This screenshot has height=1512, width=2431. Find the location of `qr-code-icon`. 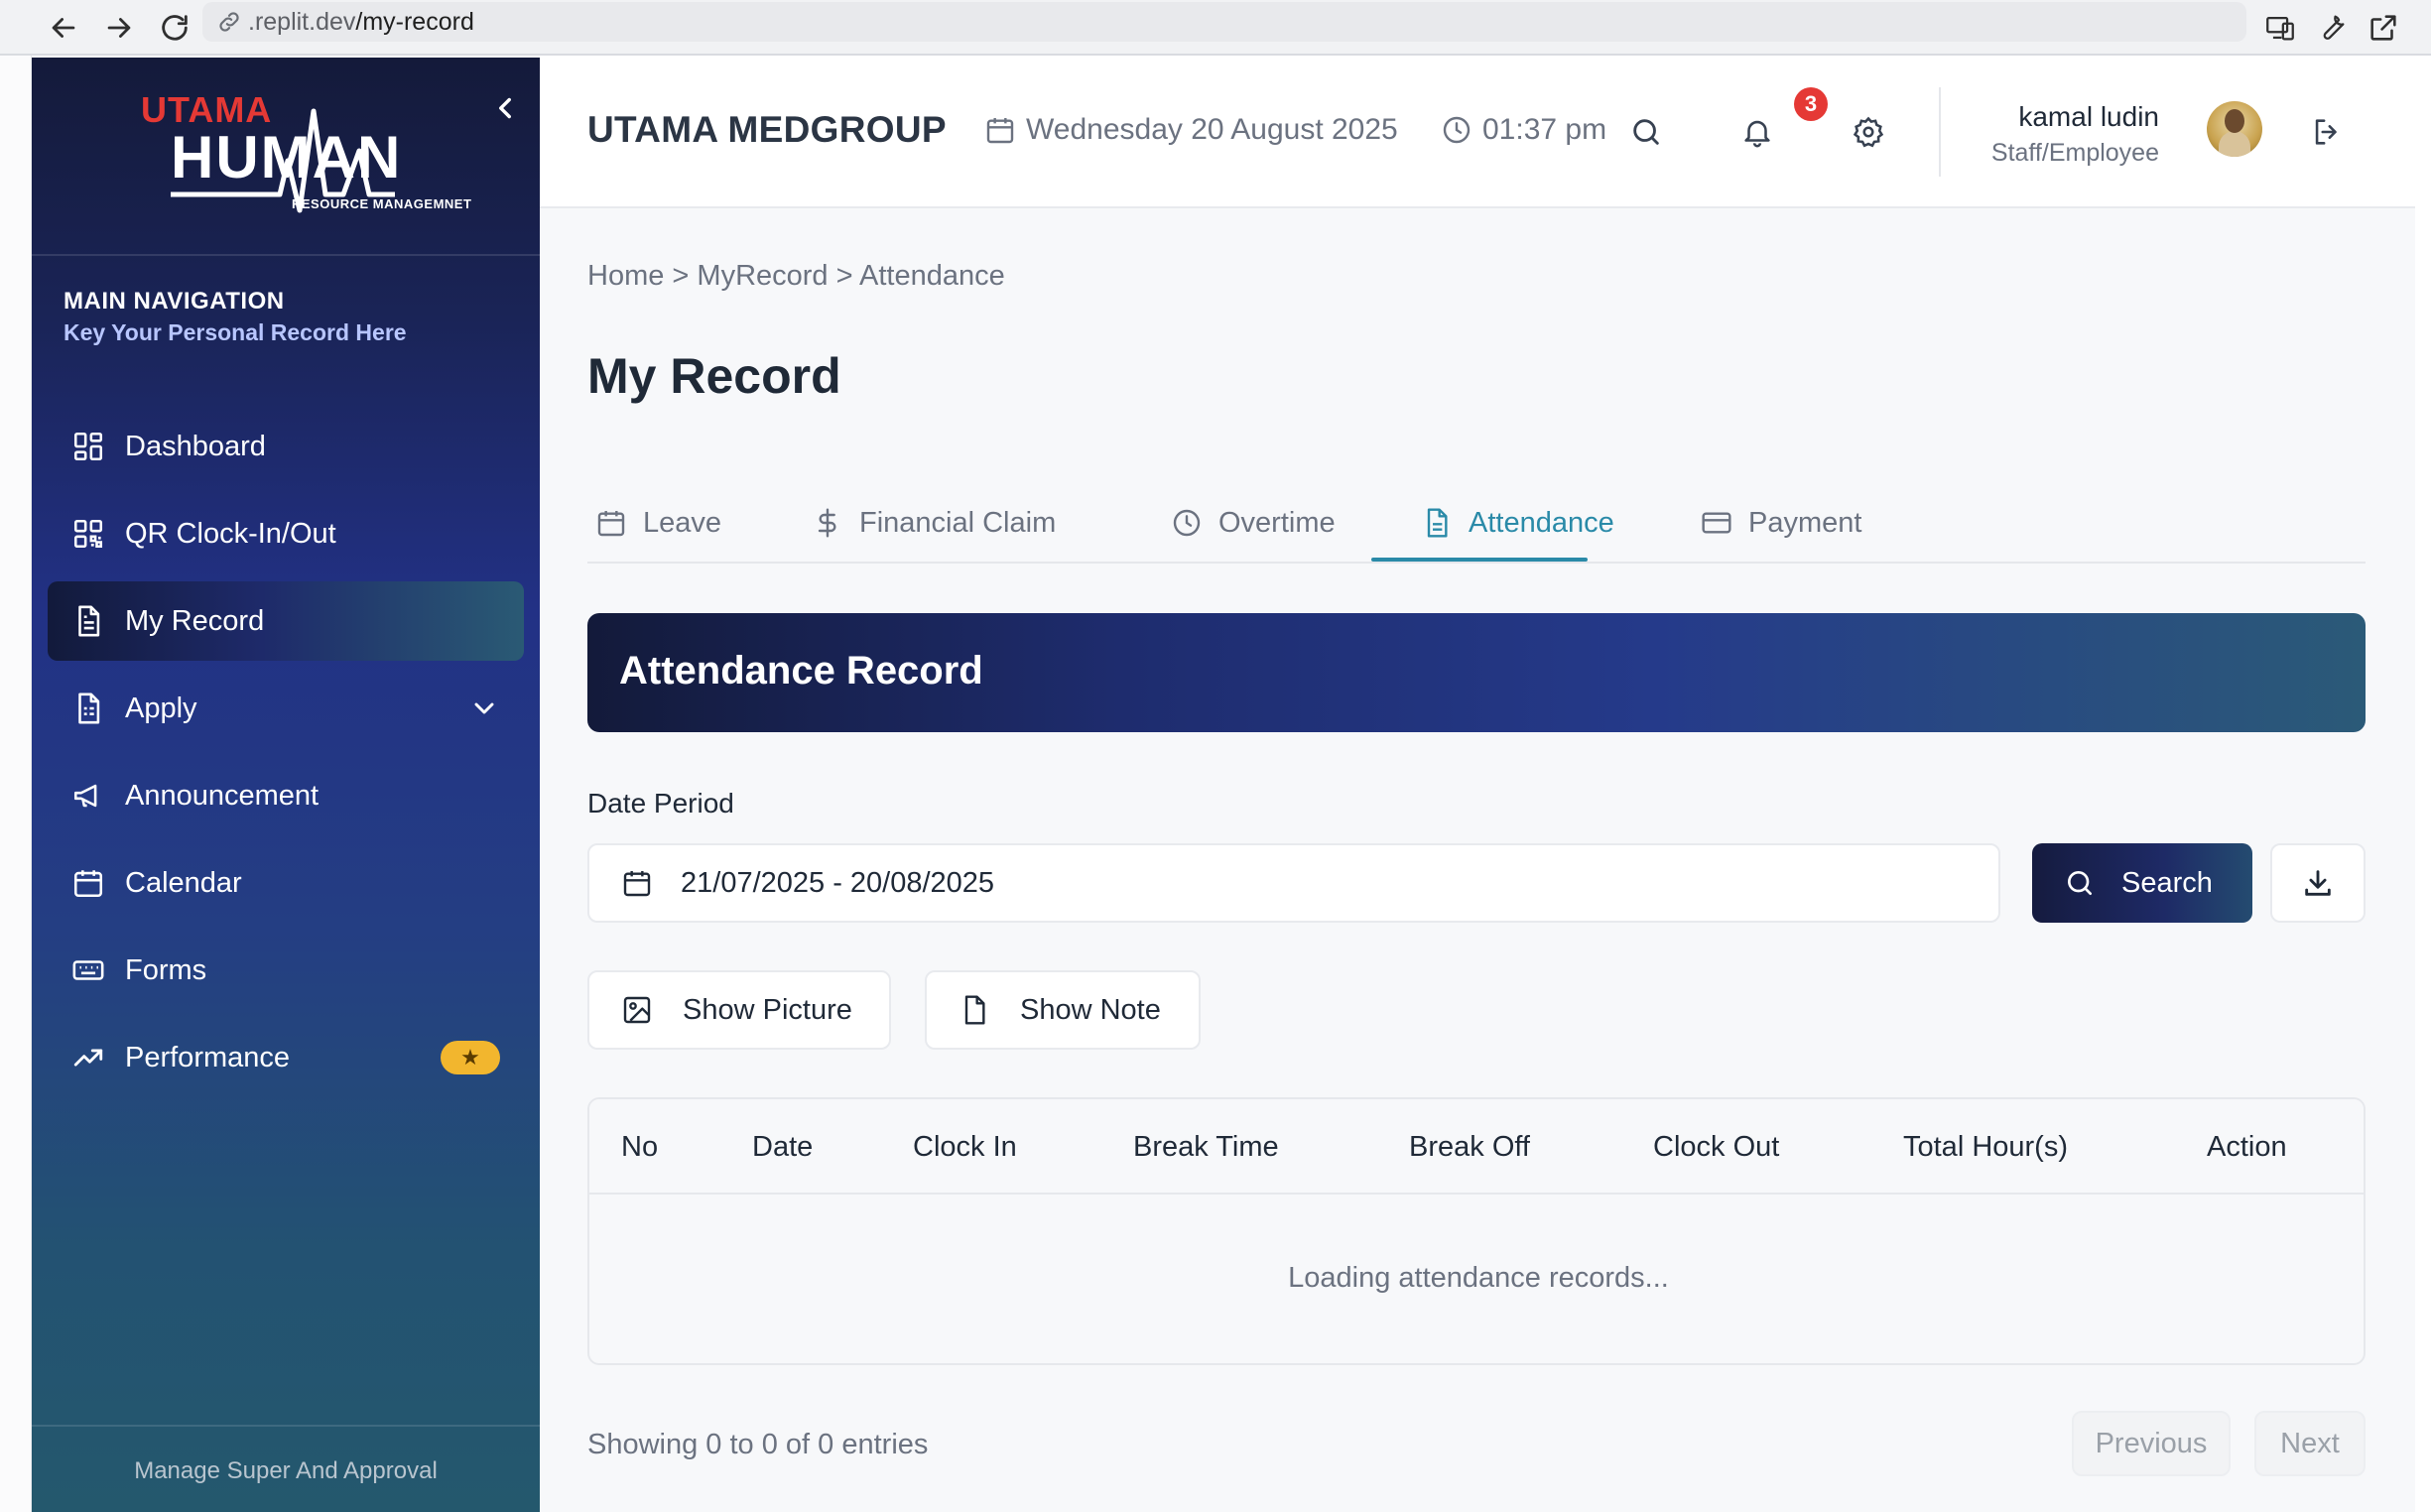

qr-code-icon is located at coordinates (88, 534).